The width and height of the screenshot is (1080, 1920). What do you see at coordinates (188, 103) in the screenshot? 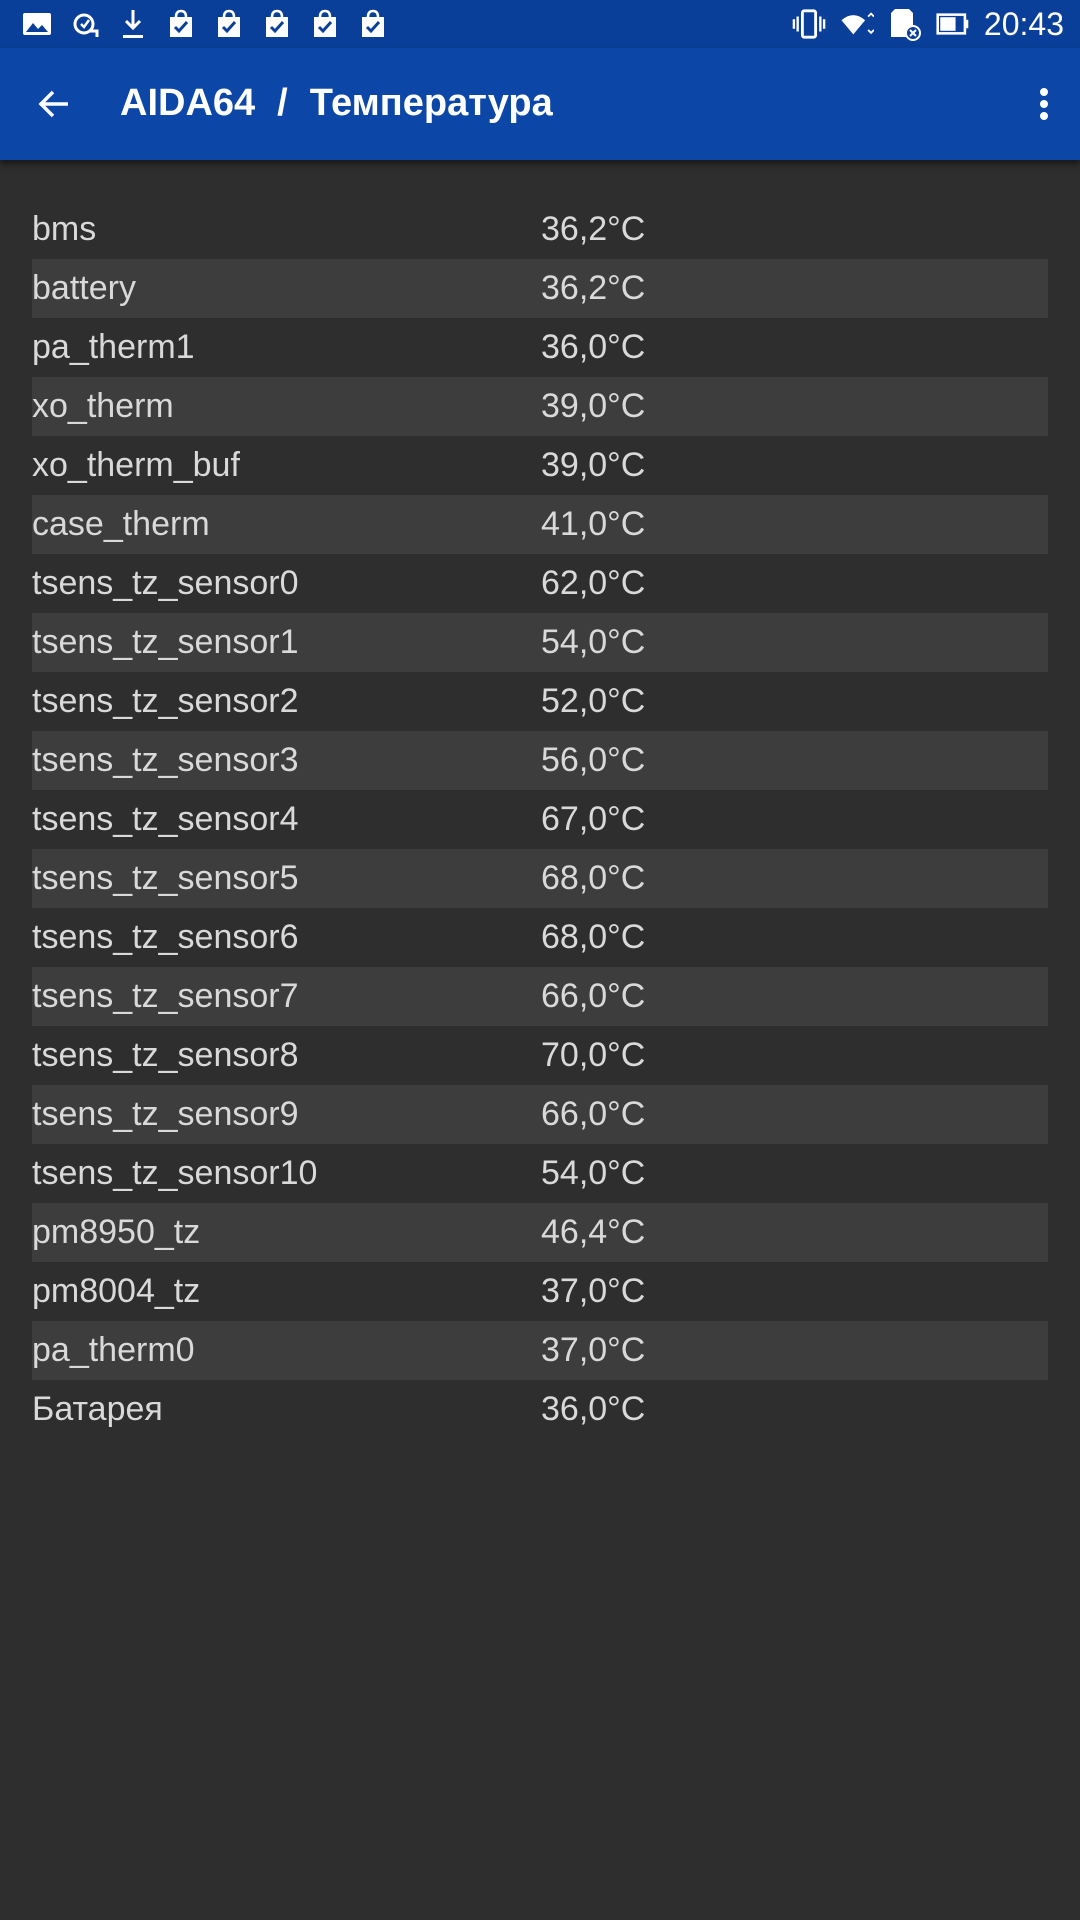
I see `app-name: AIDA64` at bounding box center [188, 103].